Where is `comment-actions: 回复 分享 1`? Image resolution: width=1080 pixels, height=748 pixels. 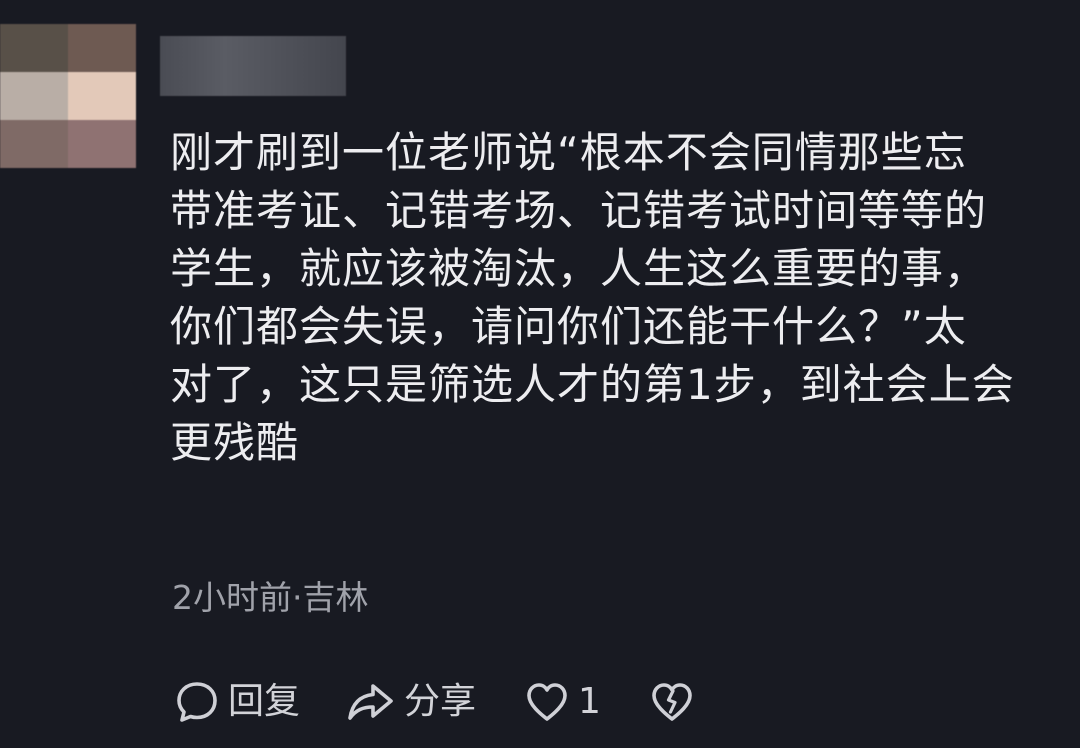
comment-actions: 回复 分享 1 is located at coordinates (434, 702).